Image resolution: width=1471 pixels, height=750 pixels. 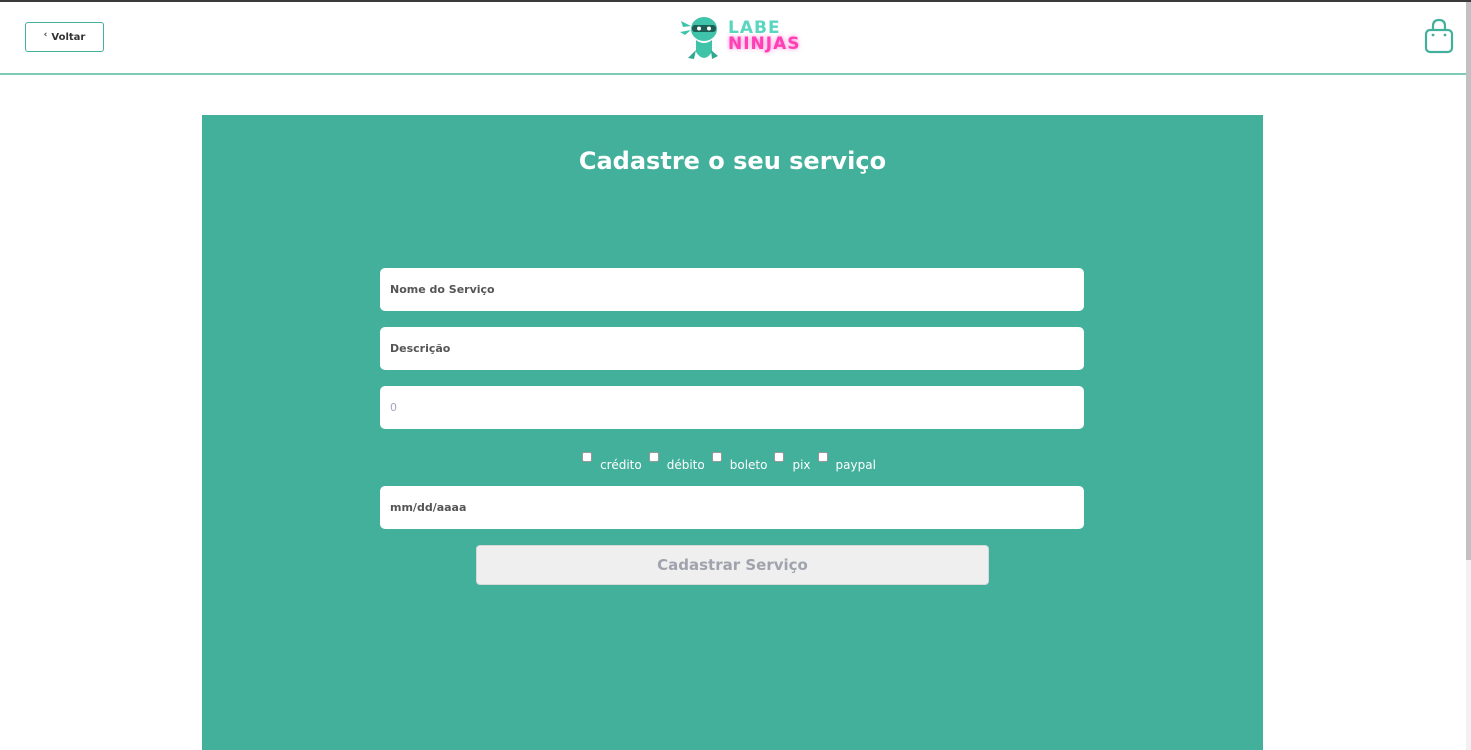 I want to click on payment-methods: crédito débito boleto pix paypal, so click(x=732, y=462).